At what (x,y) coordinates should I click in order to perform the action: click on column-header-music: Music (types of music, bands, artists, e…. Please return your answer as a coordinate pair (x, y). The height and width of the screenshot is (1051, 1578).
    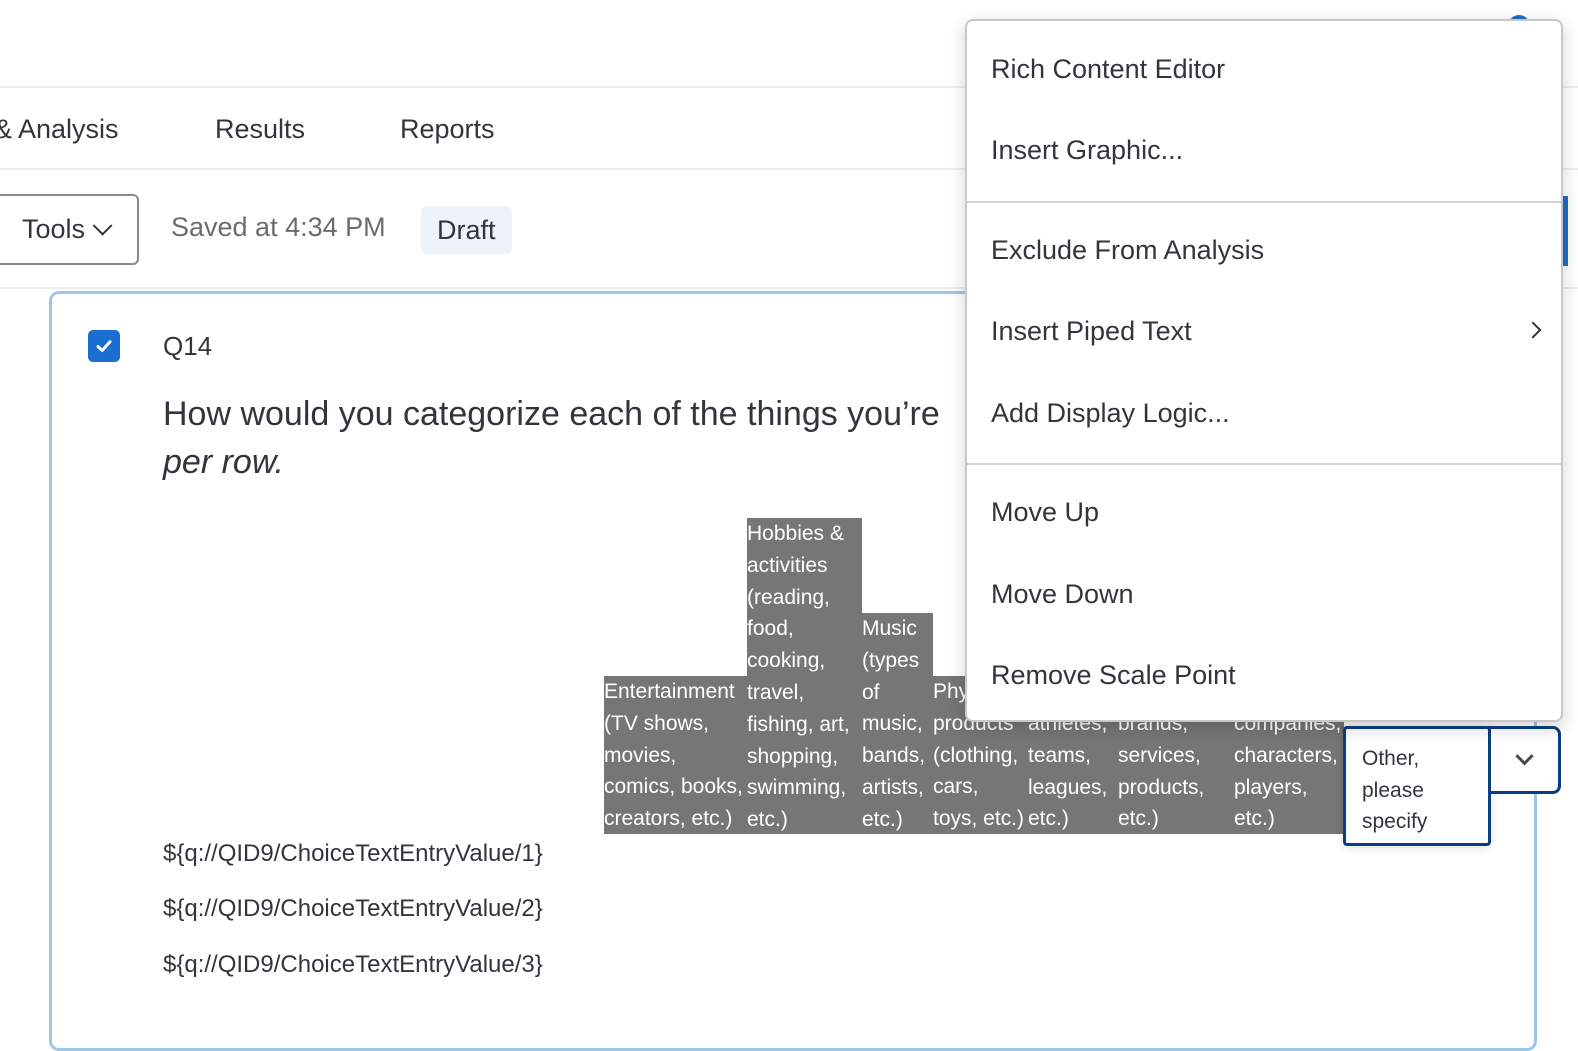
    Looking at the image, I should click on (897, 723).